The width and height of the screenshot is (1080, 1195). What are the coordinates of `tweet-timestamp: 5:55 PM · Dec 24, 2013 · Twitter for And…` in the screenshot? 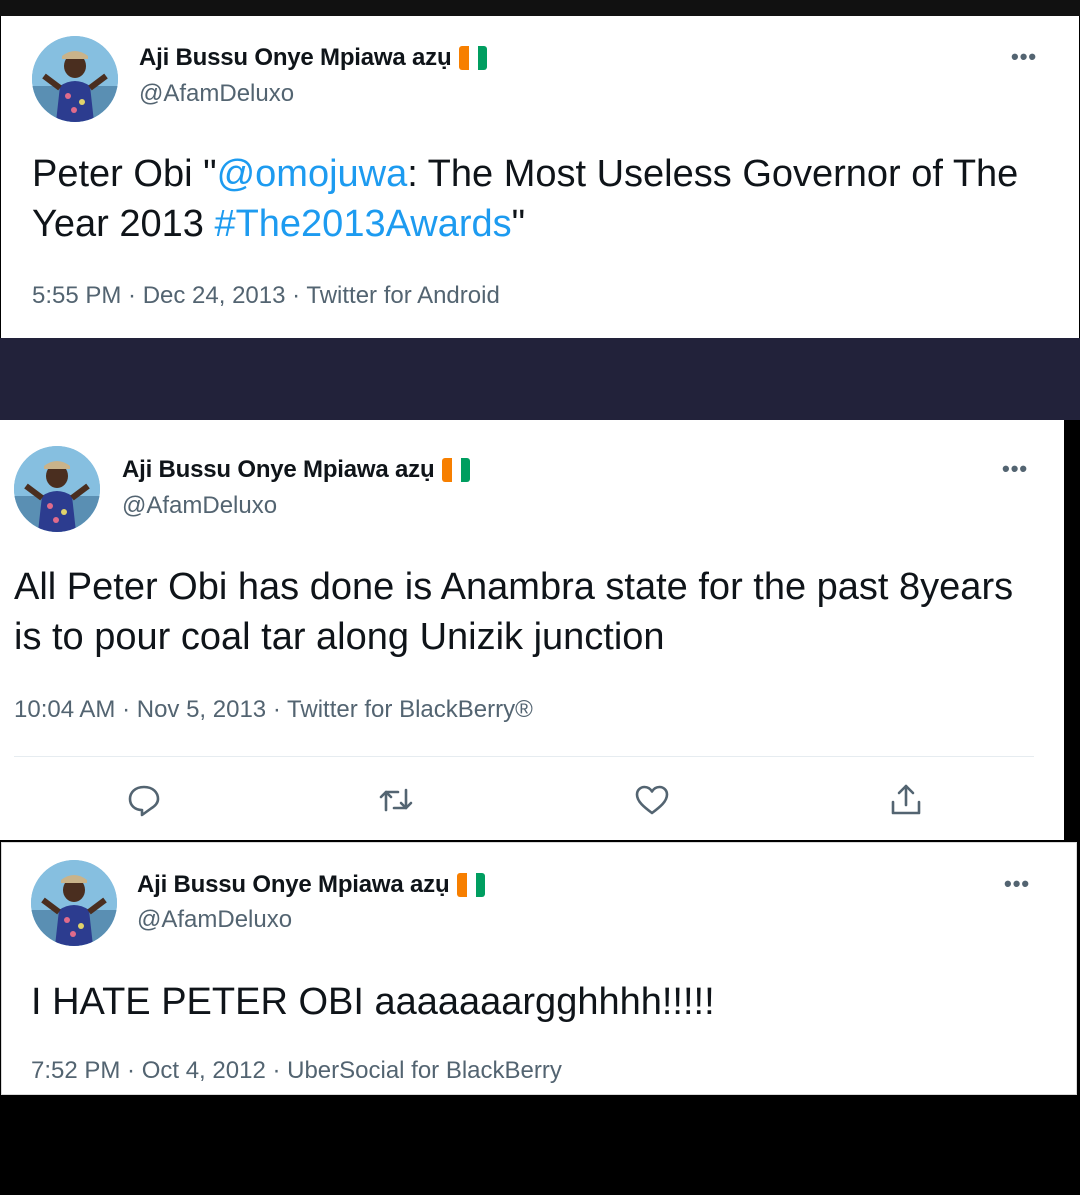 It's located at (266, 296).